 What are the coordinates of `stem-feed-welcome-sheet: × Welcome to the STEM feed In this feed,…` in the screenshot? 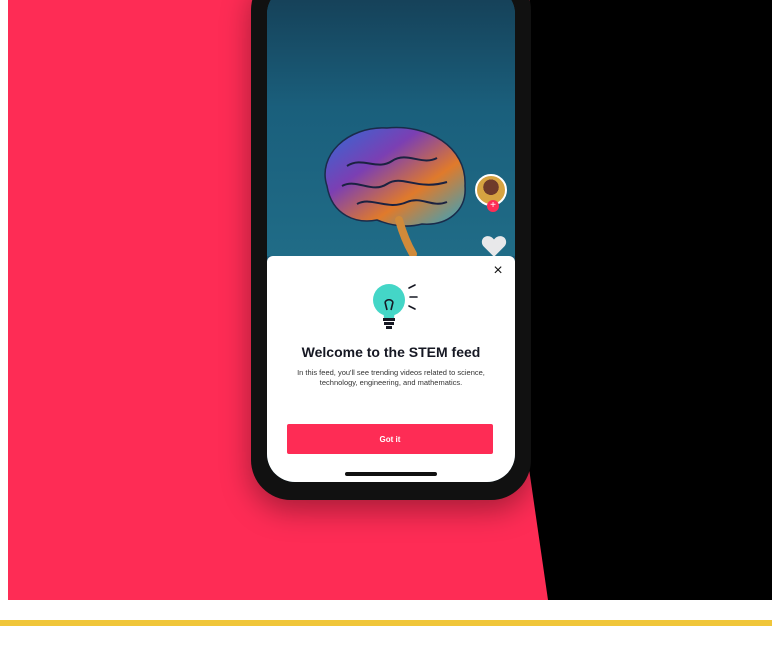 It's located at (391, 369).